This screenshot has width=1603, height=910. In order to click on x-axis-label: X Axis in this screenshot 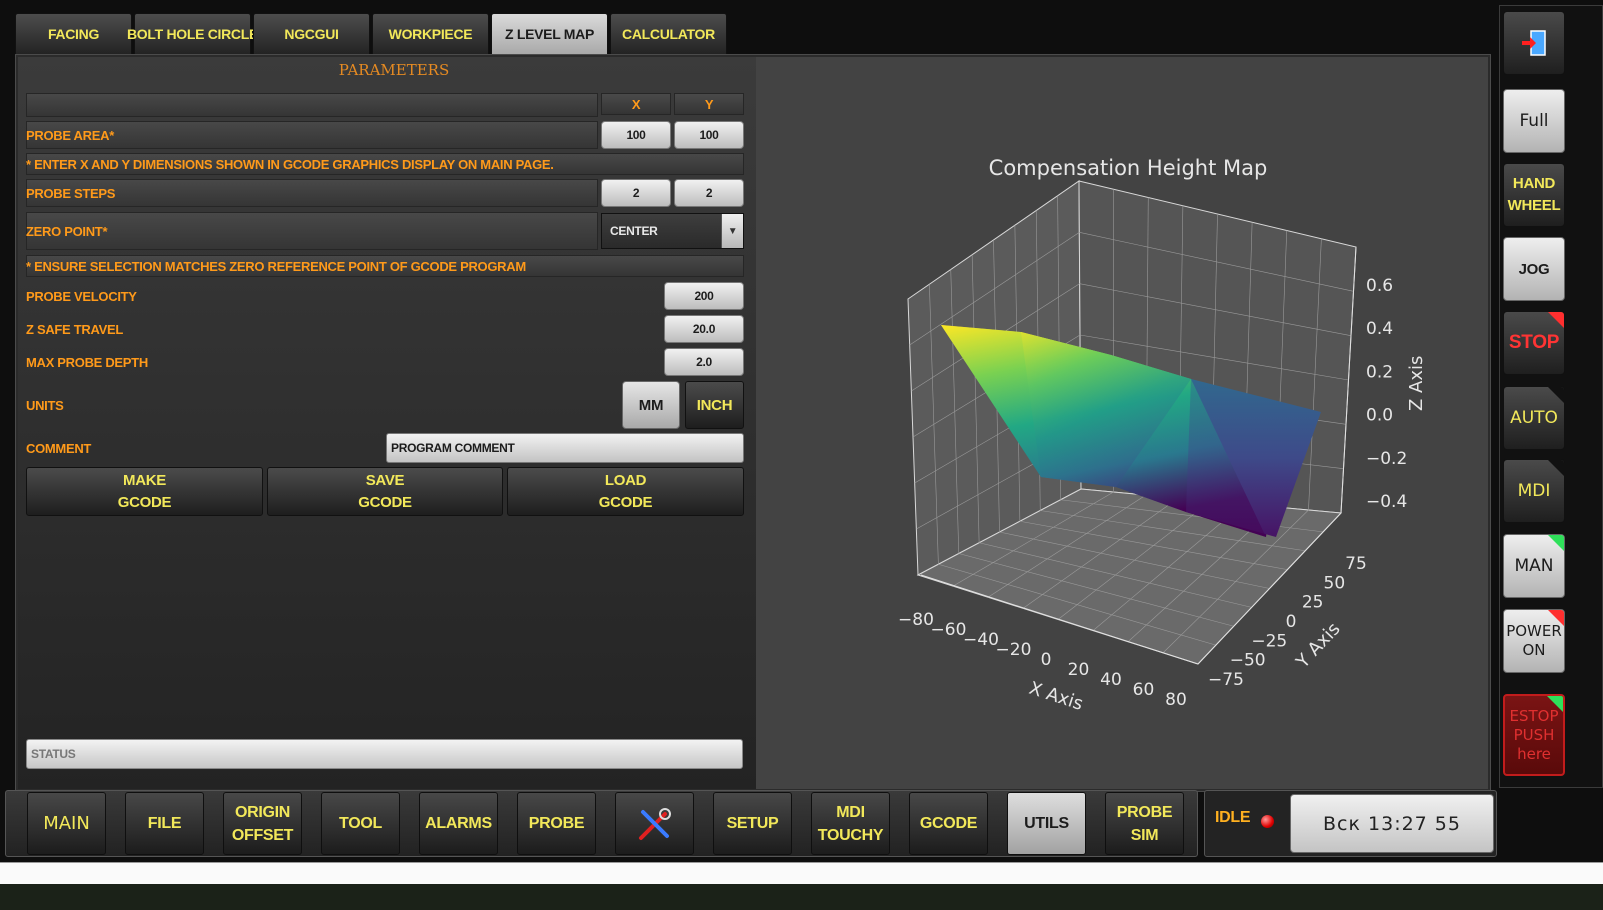, I will do `click(1055, 696)`.